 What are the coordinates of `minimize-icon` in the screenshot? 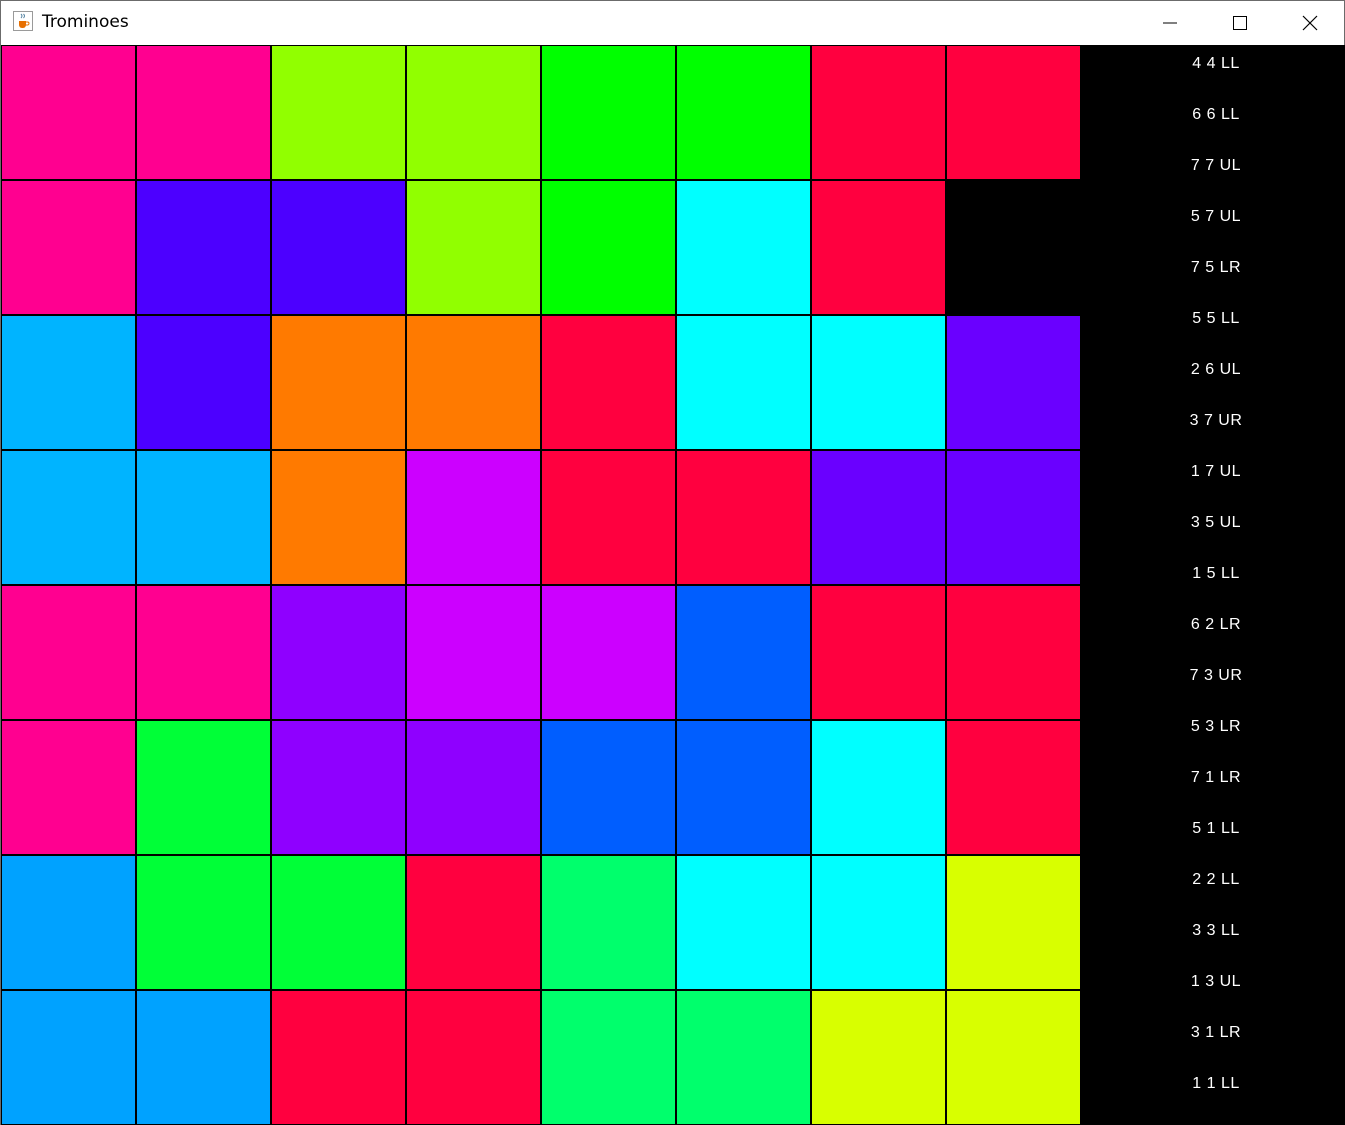 It's located at (1170, 23).